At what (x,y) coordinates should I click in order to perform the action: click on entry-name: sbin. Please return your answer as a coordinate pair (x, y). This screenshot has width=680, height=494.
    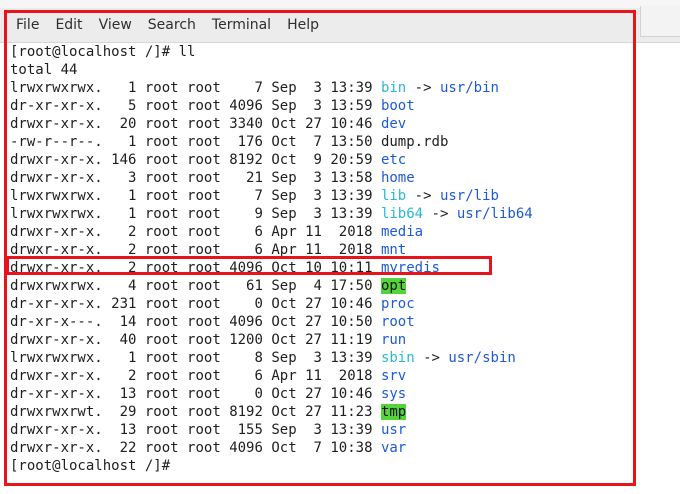
    Looking at the image, I should click on (397, 358).